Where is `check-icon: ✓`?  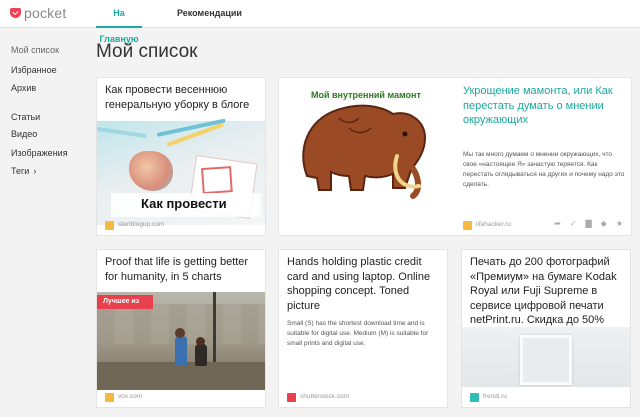 check-icon: ✓ is located at coordinates (573, 223).